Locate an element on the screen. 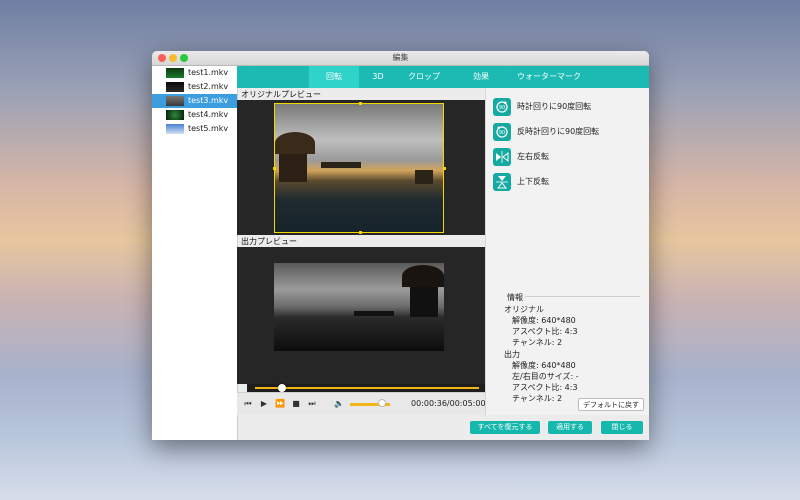 This screenshot has width=800, height=500. file-name: test3.mkv is located at coordinates (208, 100).